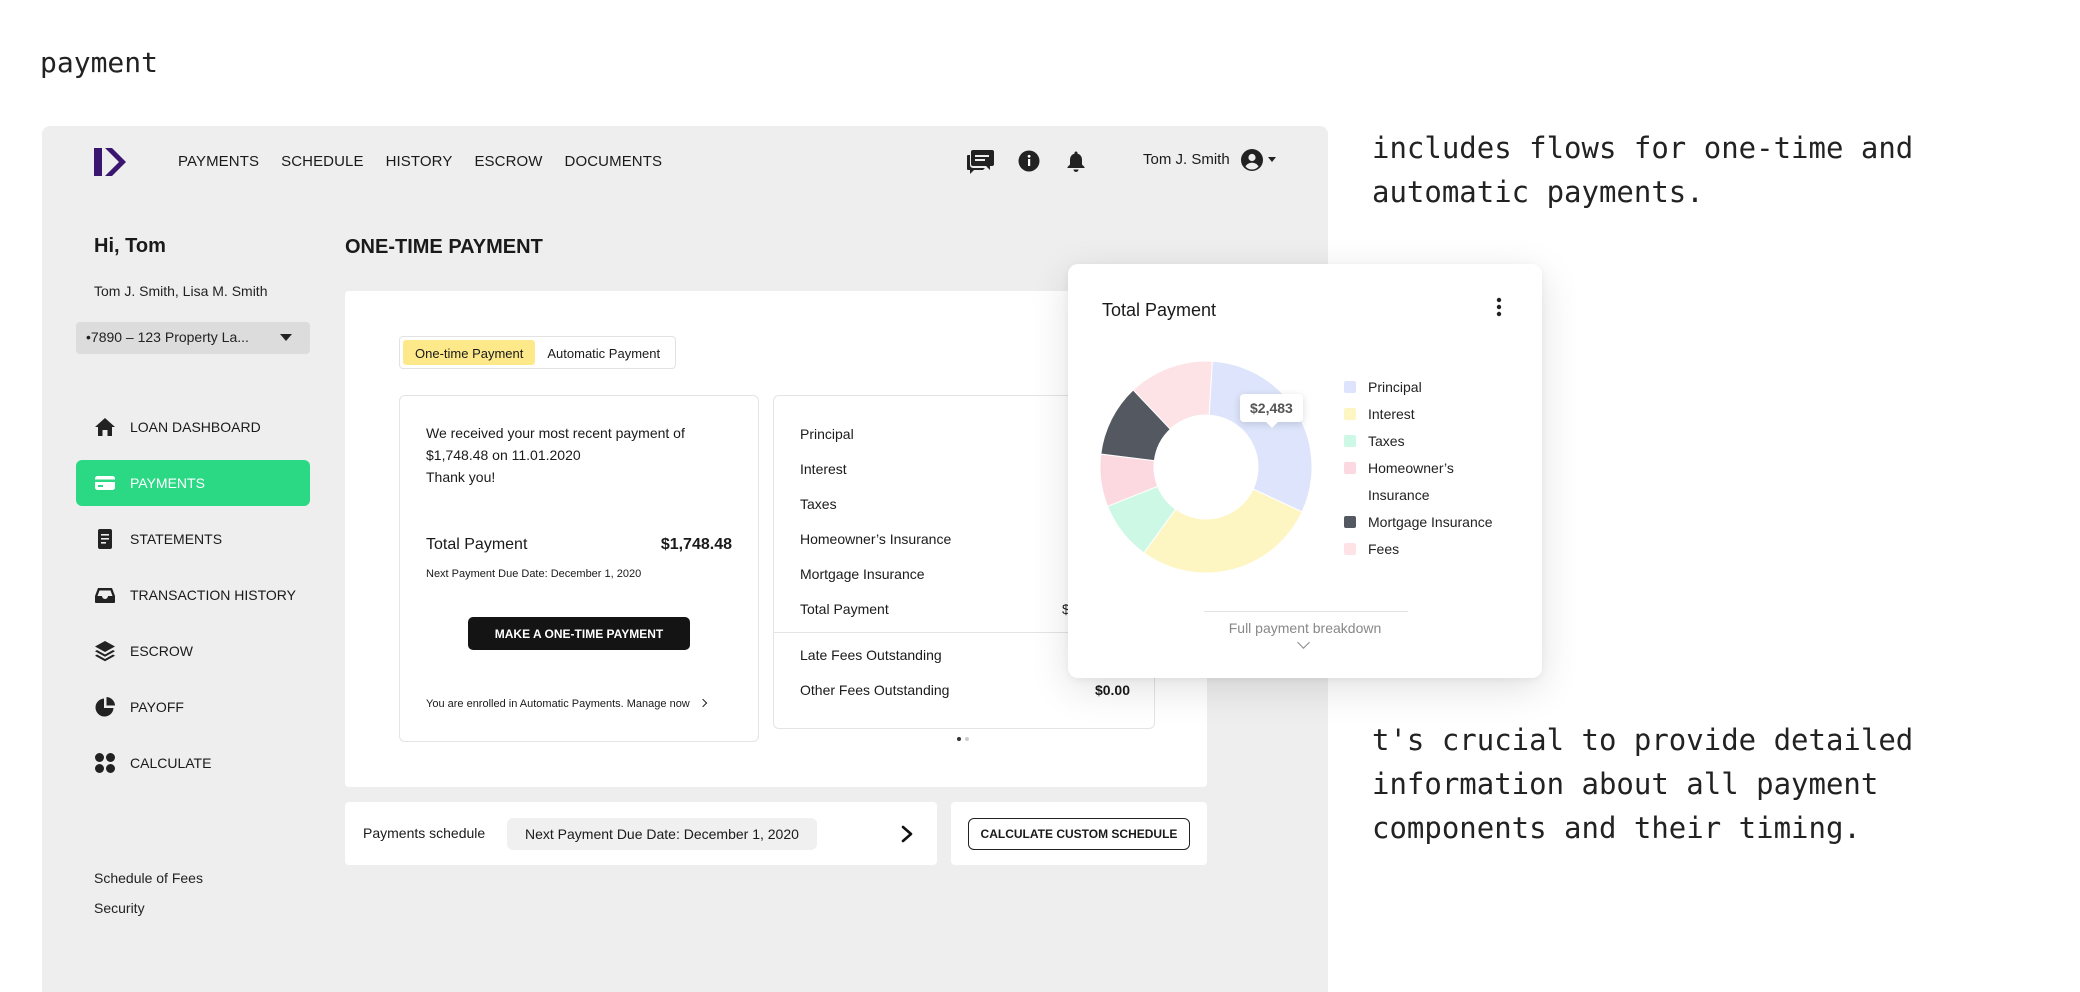 The image size is (2080, 992). I want to click on legend-item: Taxes, so click(1439, 441).